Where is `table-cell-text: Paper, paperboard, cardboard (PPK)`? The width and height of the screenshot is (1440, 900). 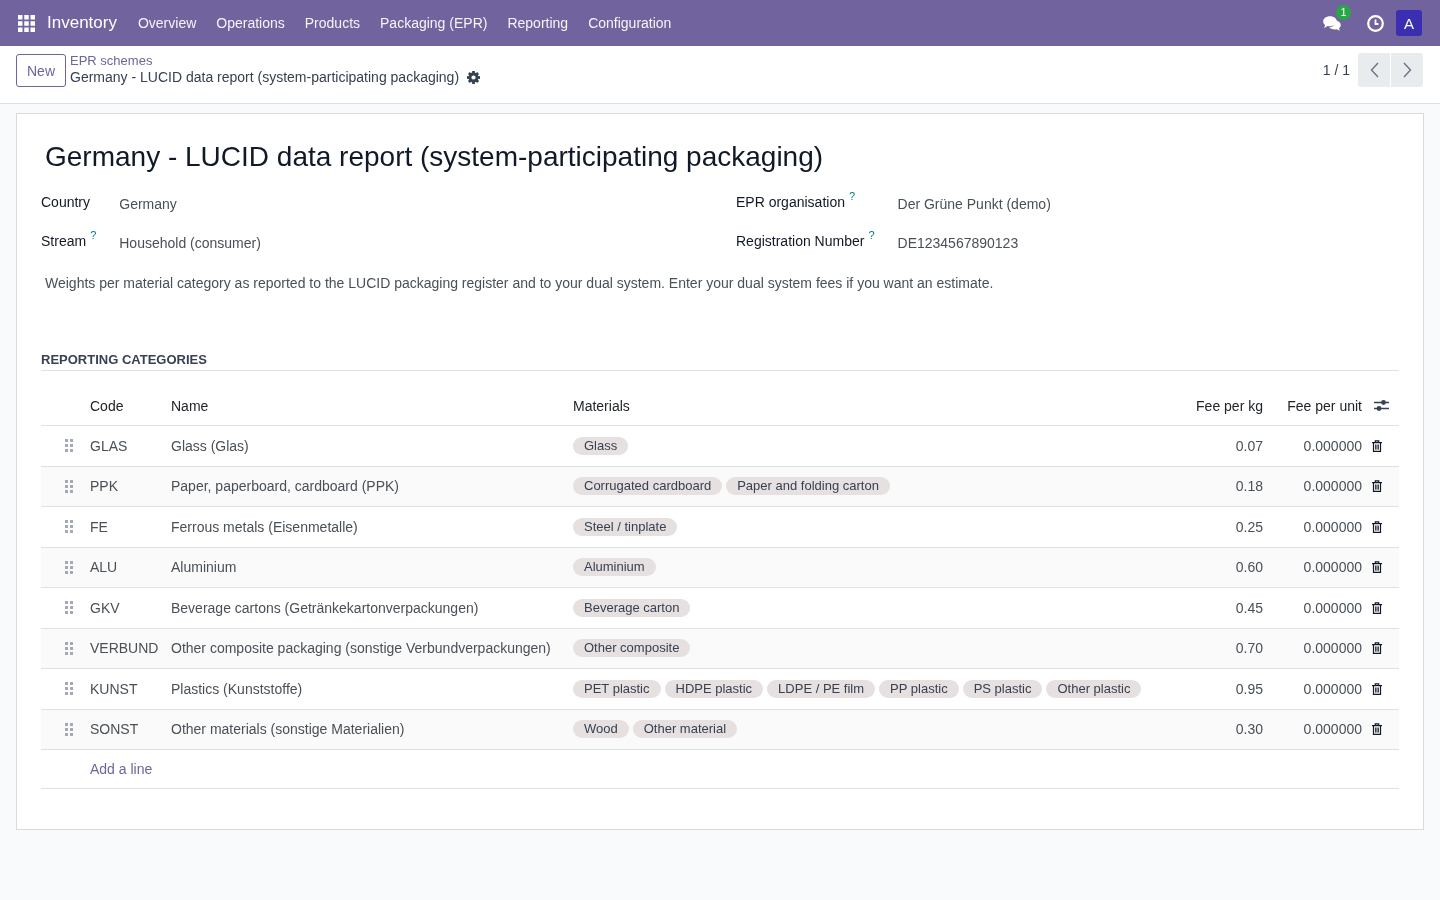
table-cell-text: Paper, paperboard, cardboard (PPK) is located at coordinates (286, 486).